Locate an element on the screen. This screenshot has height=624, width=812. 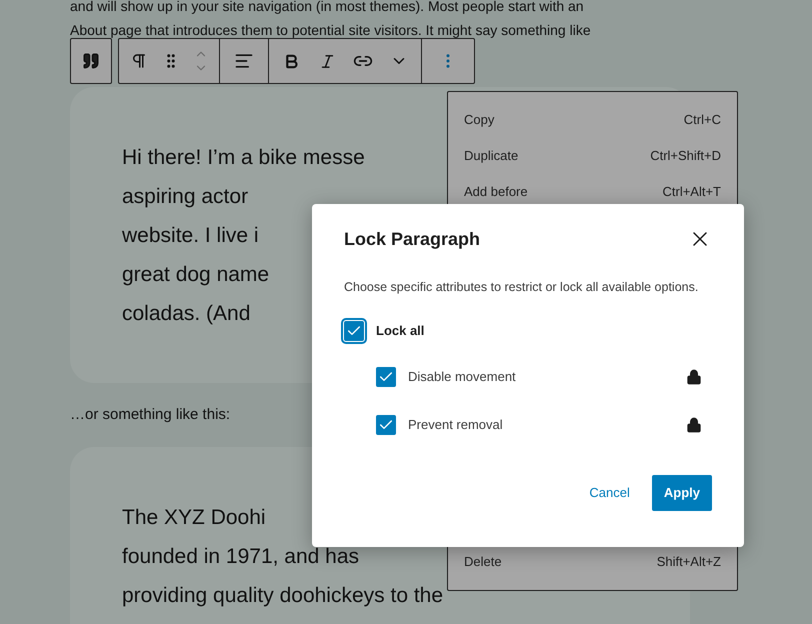
quote-line: founded in 1971, and has is located at coordinates (241, 557).